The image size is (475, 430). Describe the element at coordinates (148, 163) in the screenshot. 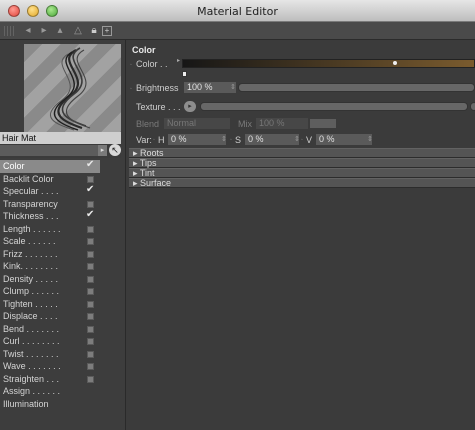

I see `fold-tips-label: Tips` at that location.